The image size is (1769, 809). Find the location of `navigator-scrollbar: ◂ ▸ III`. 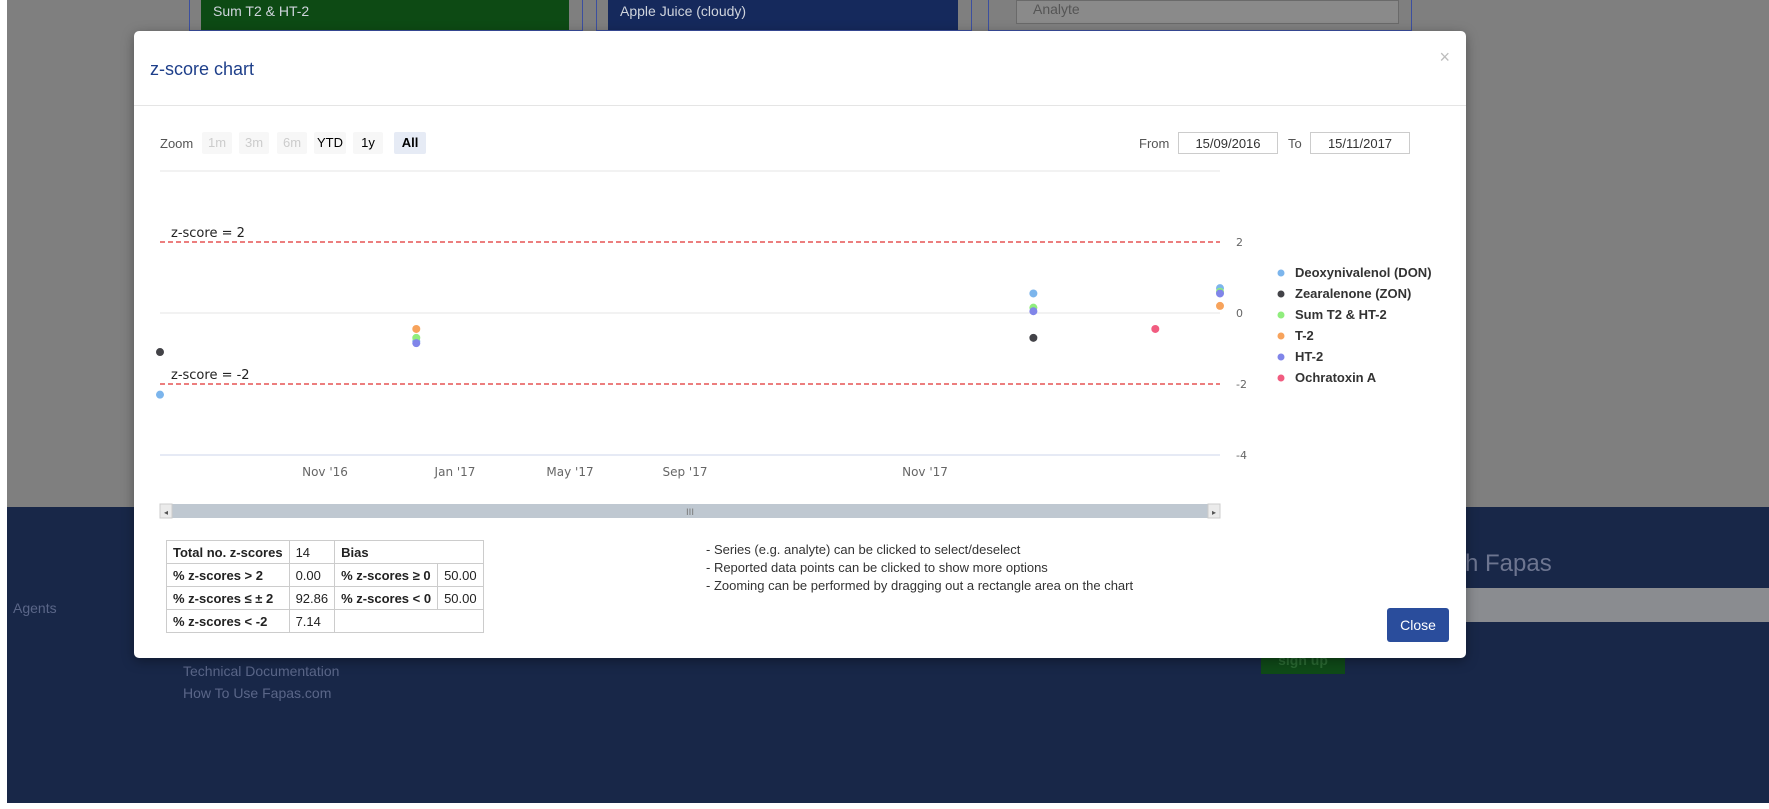

navigator-scrollbar: ◂ ▸ III is located at coordinates (690, 511).